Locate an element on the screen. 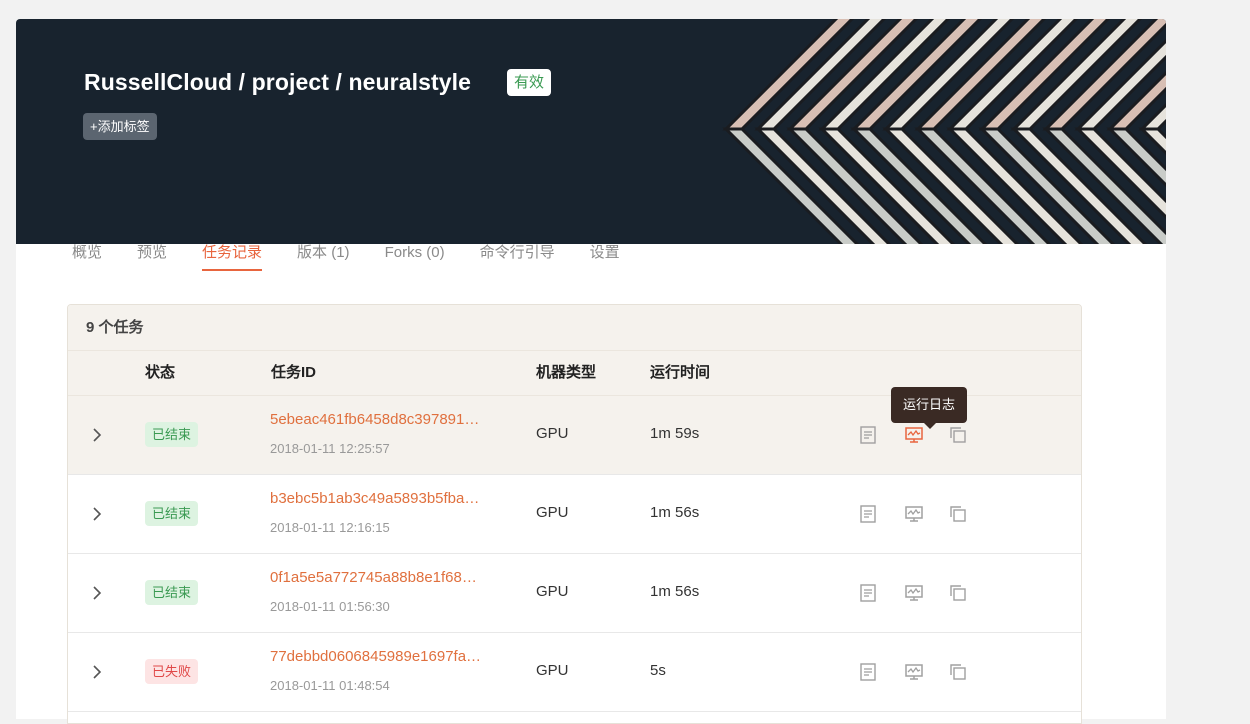  run-log-tooltip: 运行日志 is located at coordinates (929, 408).